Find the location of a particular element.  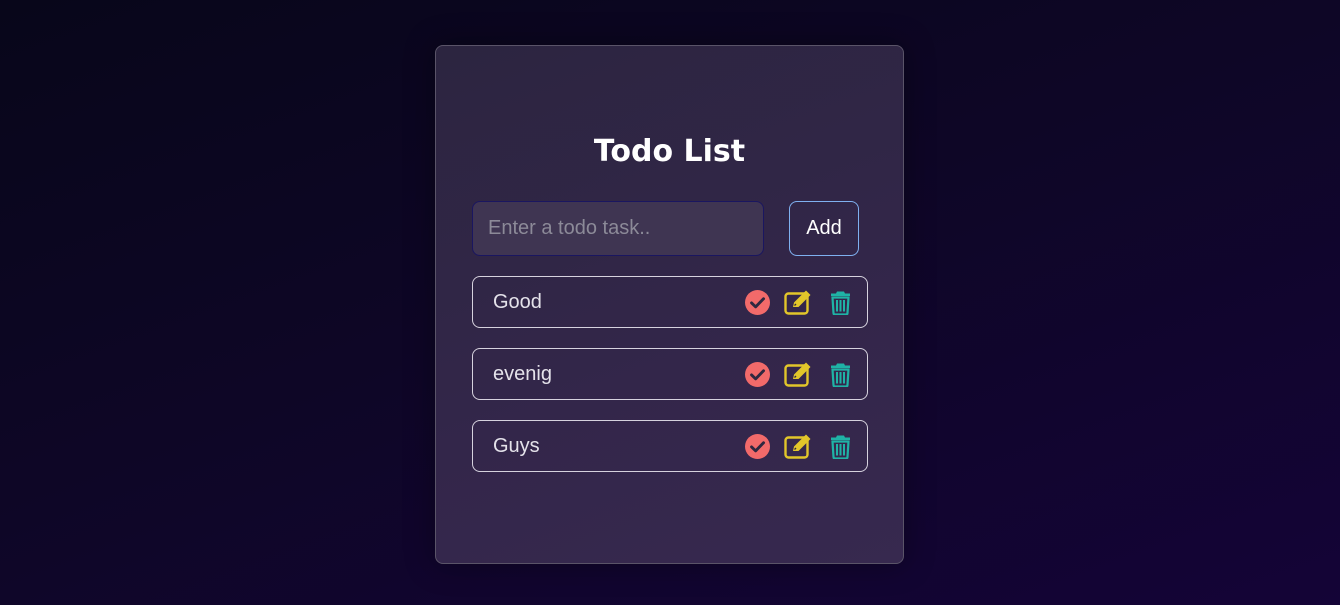

todo-list: Good evenig Guys is located at coordinates (670, 384).